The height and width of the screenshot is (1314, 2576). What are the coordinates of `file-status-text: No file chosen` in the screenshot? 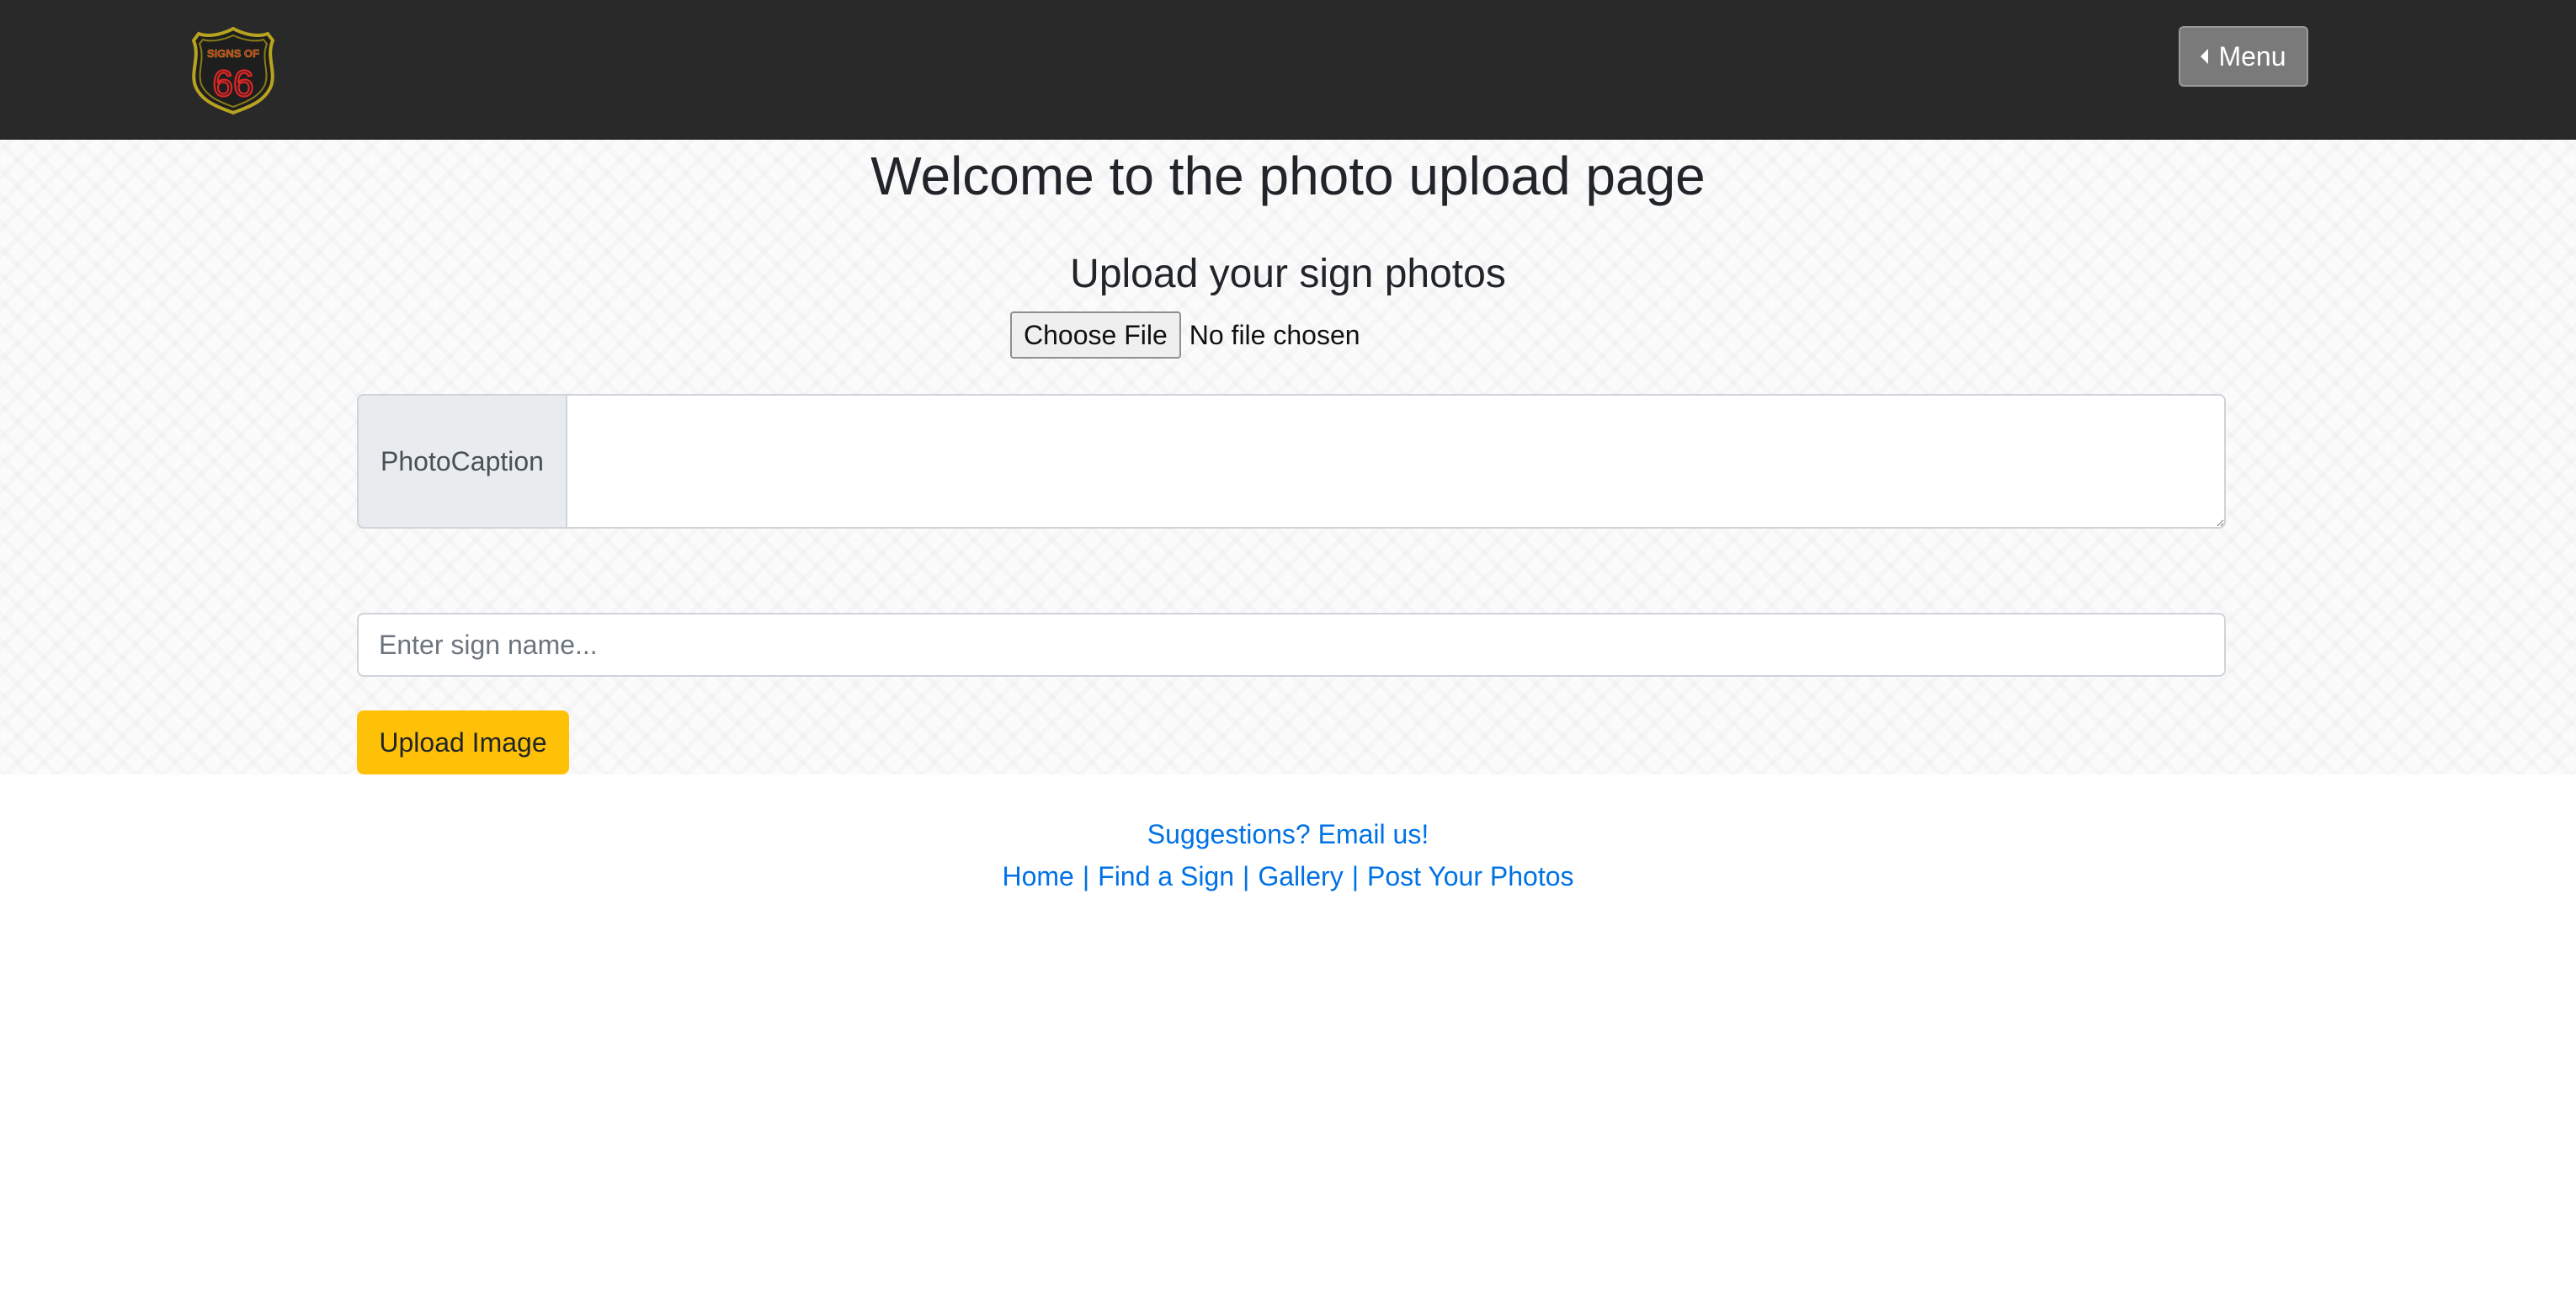 It's located at (1275, 334).